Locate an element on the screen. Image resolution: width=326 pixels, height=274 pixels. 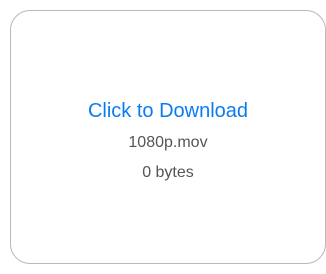
file-size: 0 bytes is located at coordinates (168, 172).